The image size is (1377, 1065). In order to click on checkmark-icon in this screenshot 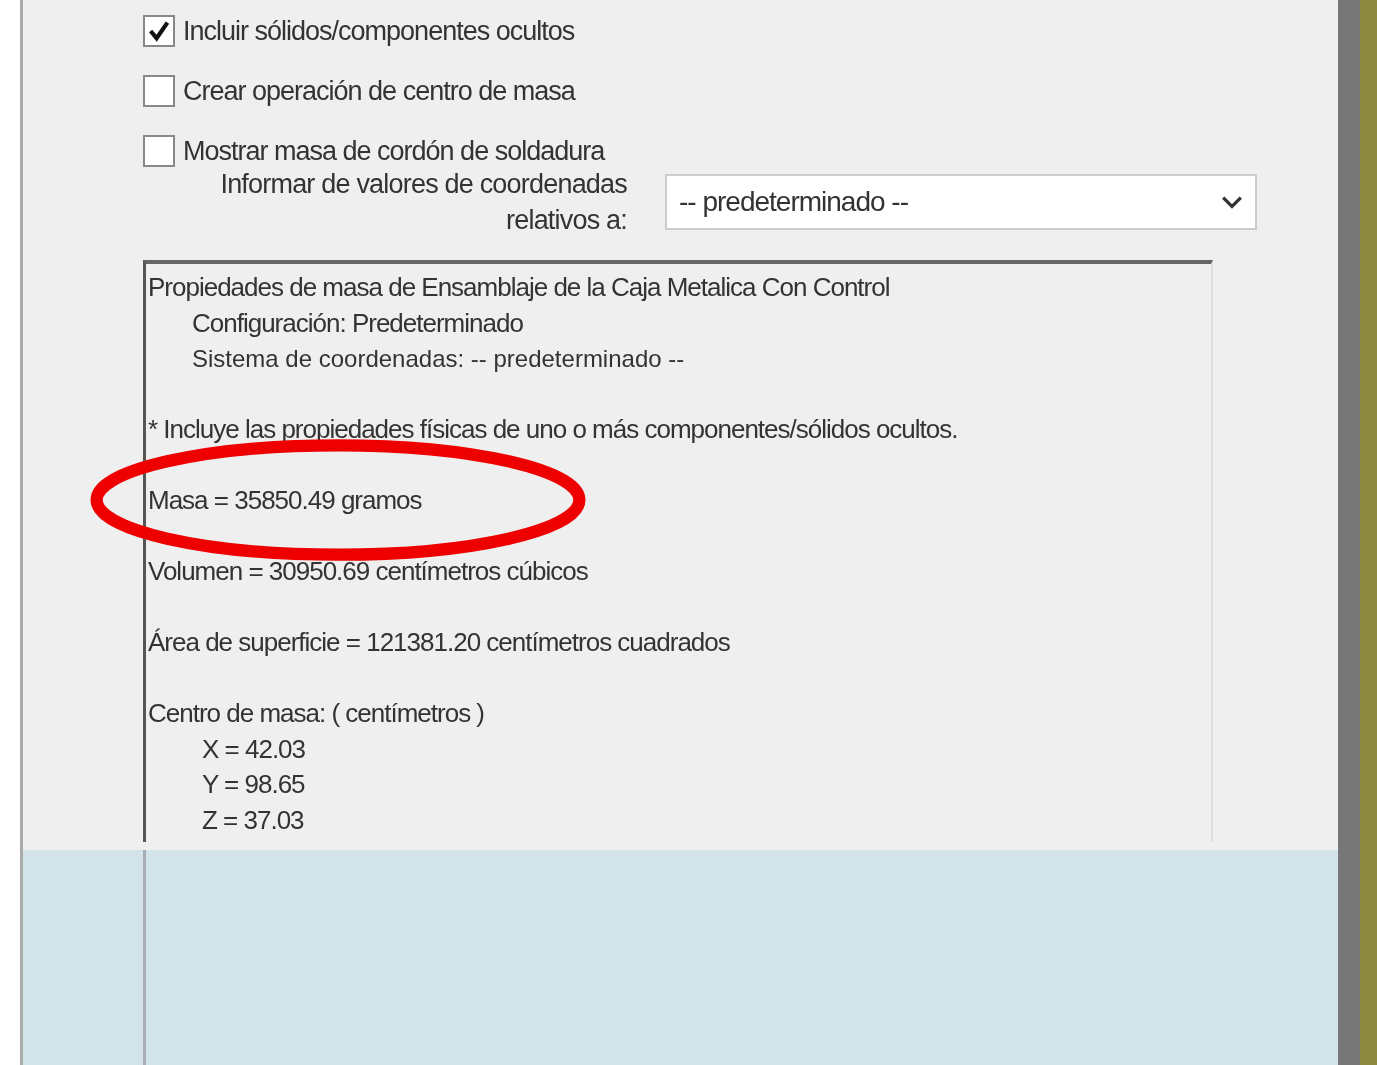, I will do `click(159, 31)`.